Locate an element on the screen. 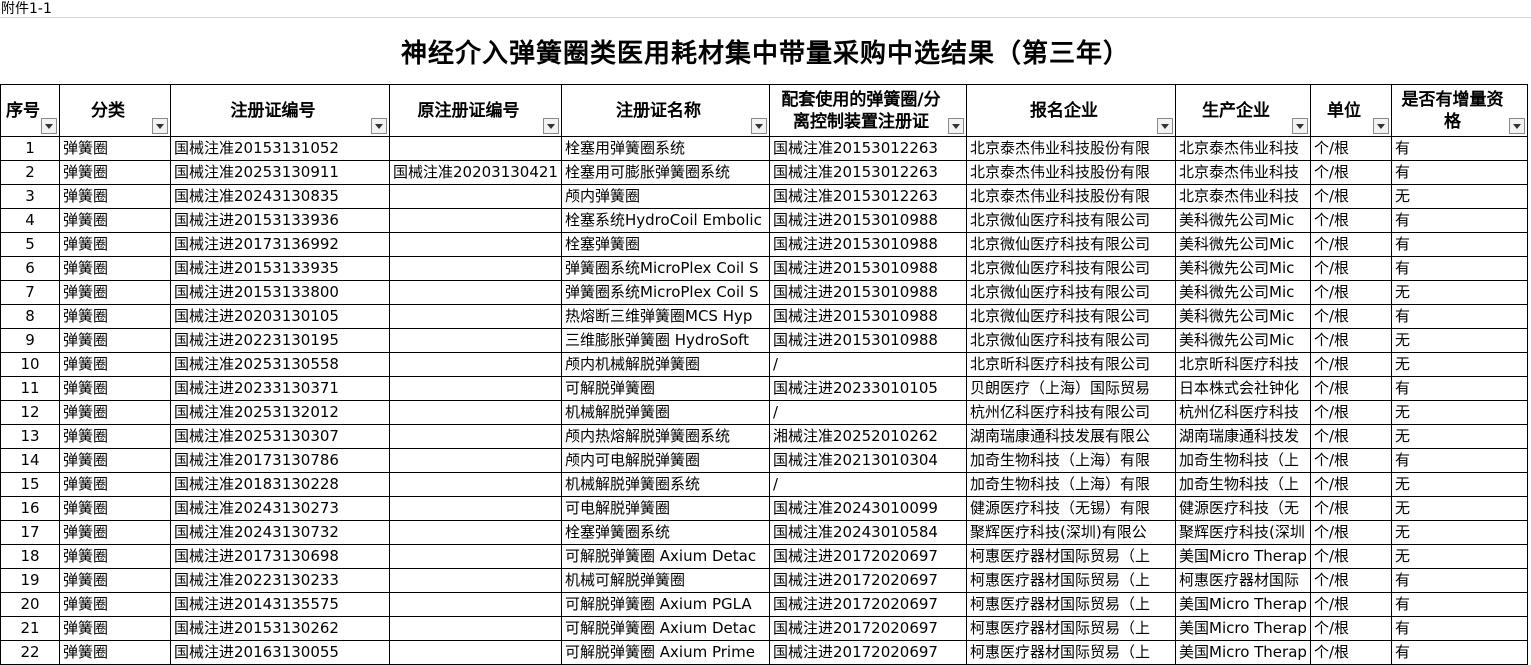 Image resolution: width=1531 pixels, height=665 pixels. cell-seq: 13 is located at coordinates (30, 436).